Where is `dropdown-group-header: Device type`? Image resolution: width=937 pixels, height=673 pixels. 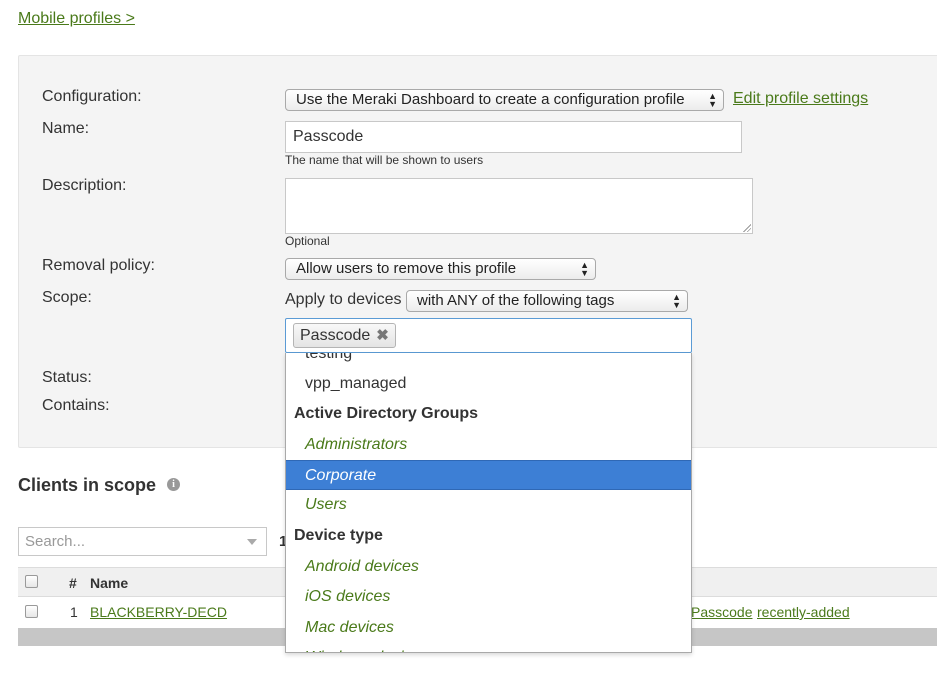 dropdown-group-header: Device type is located at coordinates (338, 535).